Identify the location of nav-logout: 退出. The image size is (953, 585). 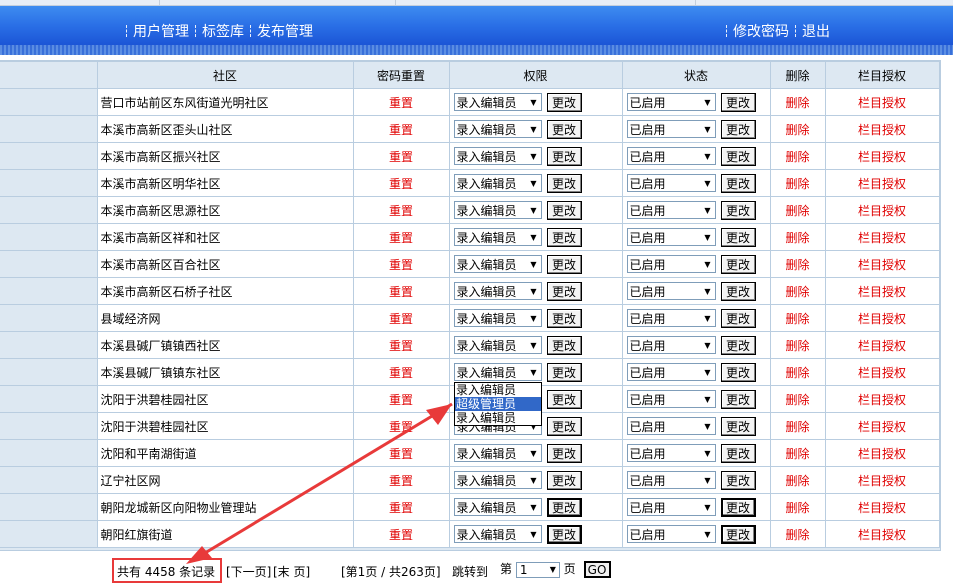
(816, 31).